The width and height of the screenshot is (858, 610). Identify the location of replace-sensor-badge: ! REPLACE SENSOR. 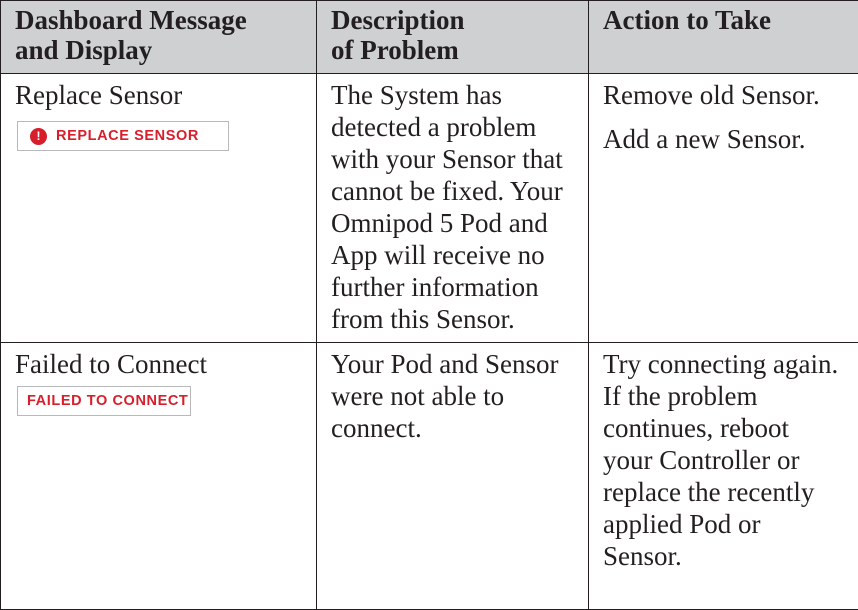
(123, 136).